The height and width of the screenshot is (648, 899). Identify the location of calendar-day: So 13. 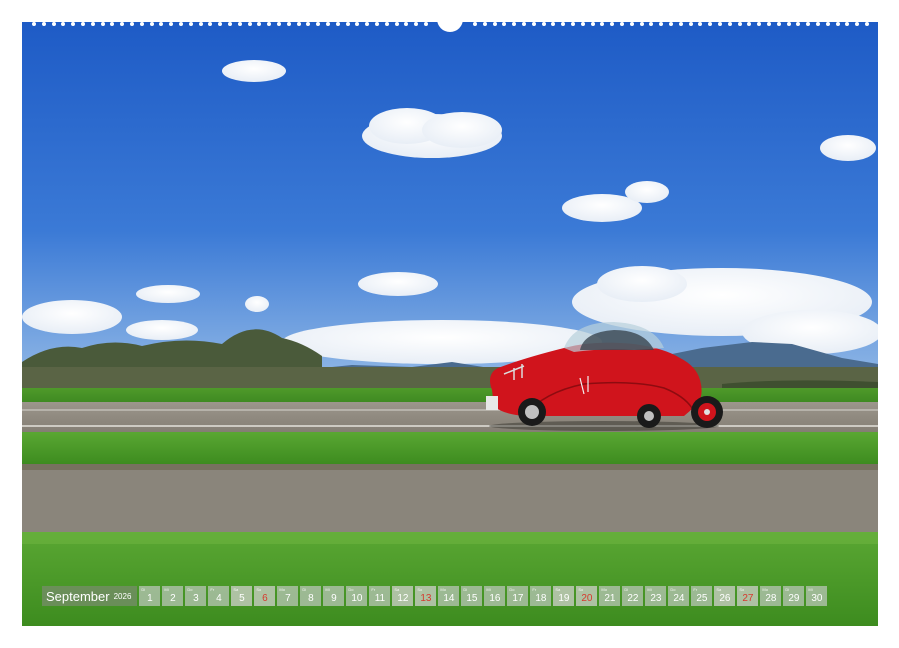
(426, 596).